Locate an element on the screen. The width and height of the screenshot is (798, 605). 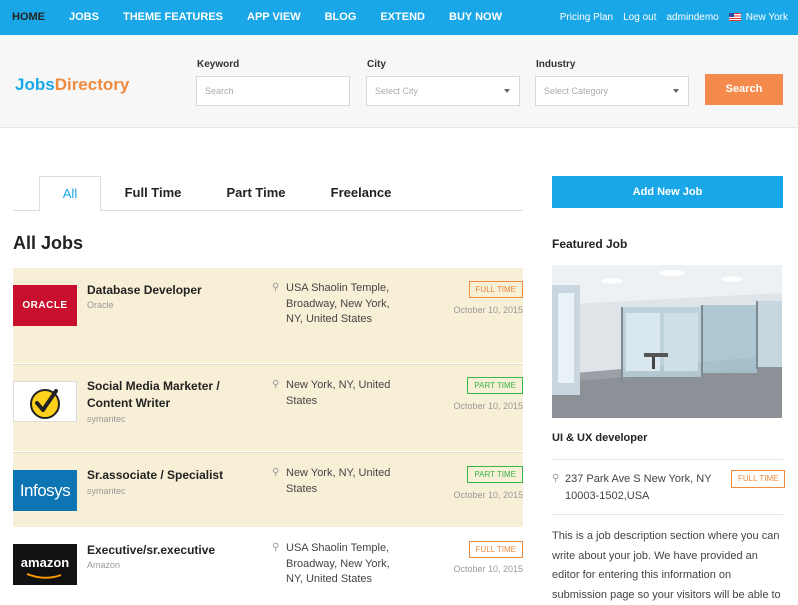
logo-part-1: Jobs is located at coordinates (35, 84).